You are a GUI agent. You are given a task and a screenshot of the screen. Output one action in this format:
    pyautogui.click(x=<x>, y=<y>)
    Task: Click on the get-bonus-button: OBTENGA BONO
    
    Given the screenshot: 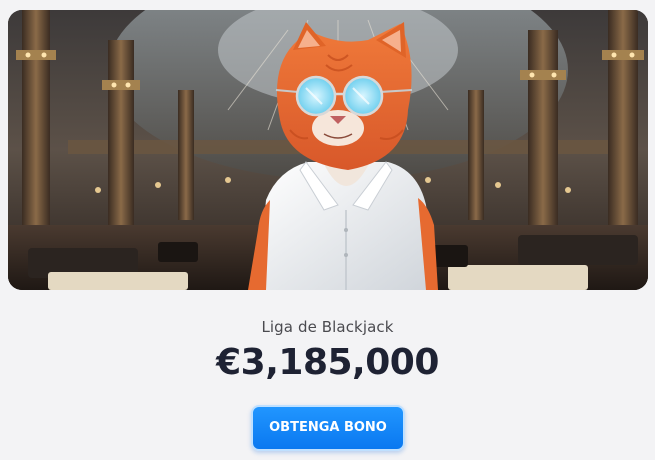 What is the action you would take?
    pyautogui.click(x=328, y=428)
    